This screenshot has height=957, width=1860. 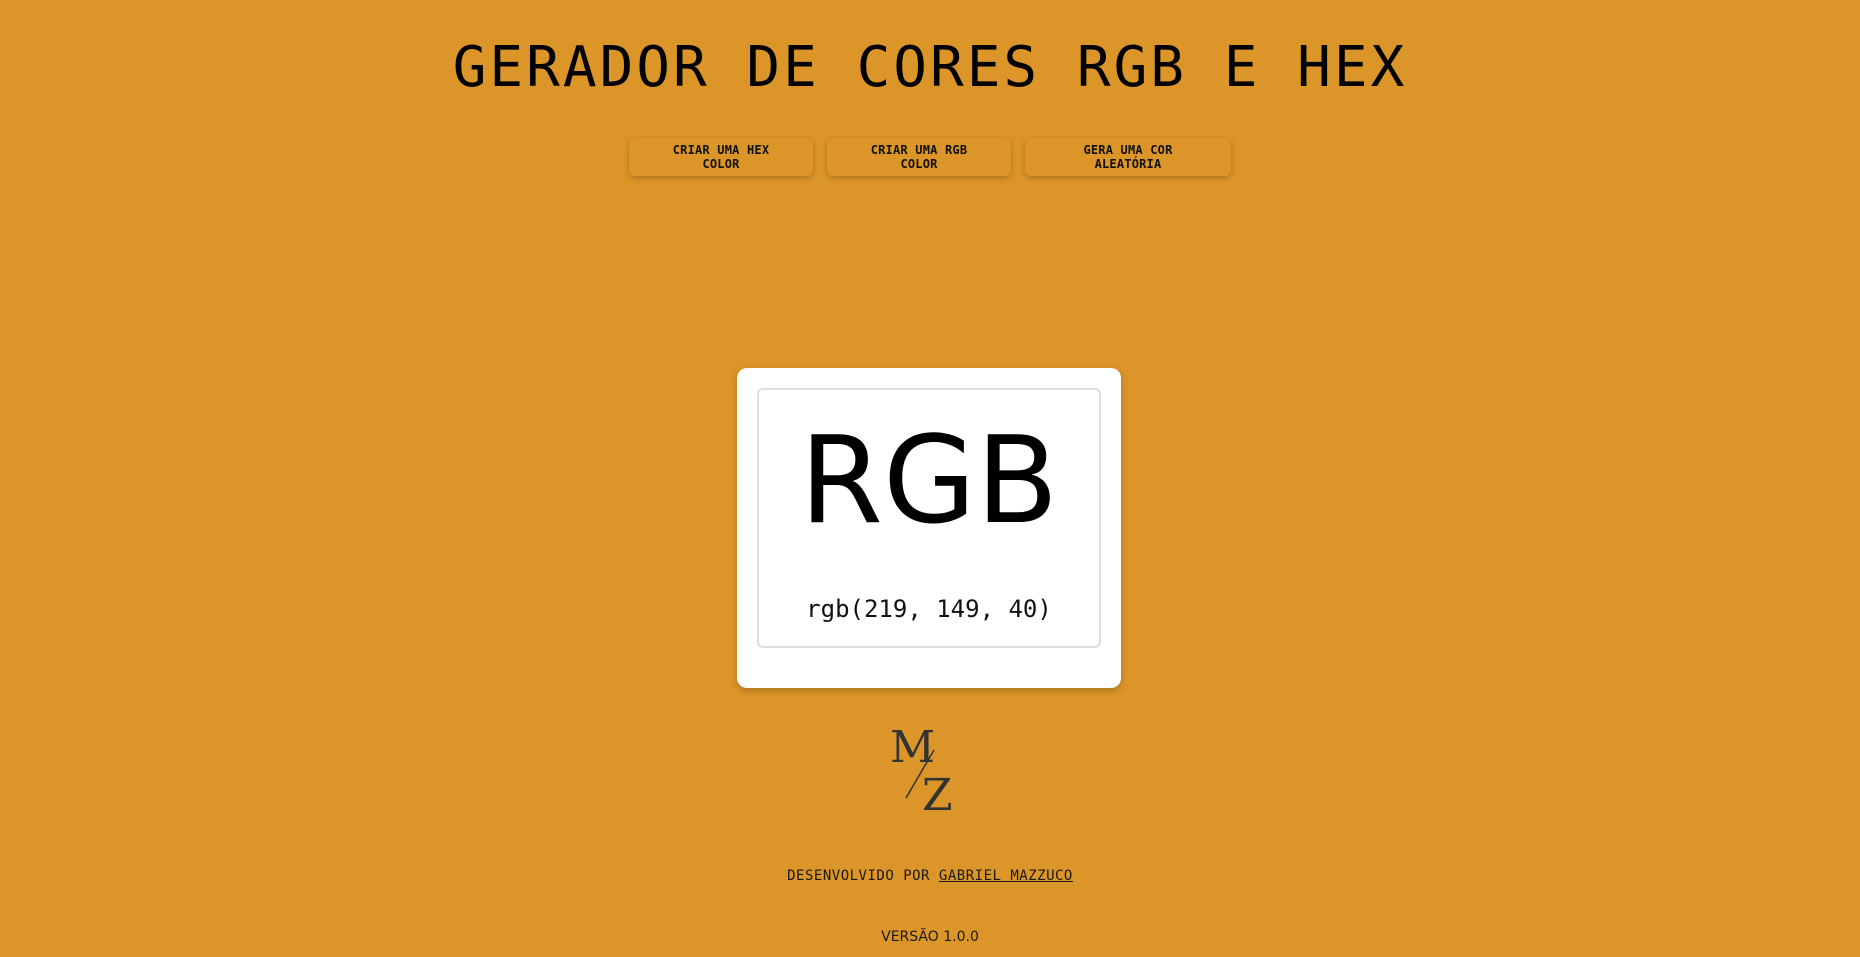 I want to click on version-label: VERSÃO 1.0.0, so click(x=930, y=937).